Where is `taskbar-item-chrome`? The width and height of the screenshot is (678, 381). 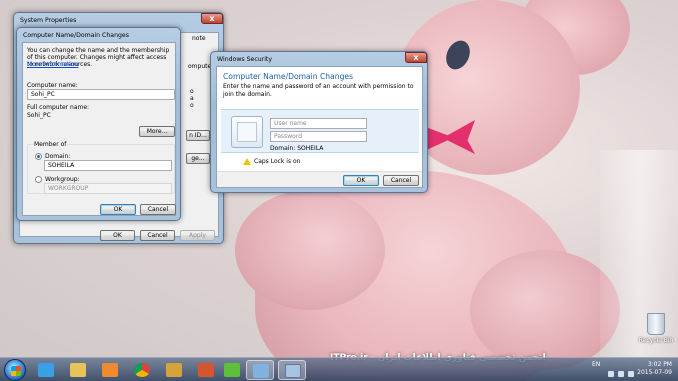
taskbar-item-chrome is located at coordinates (142, 370).